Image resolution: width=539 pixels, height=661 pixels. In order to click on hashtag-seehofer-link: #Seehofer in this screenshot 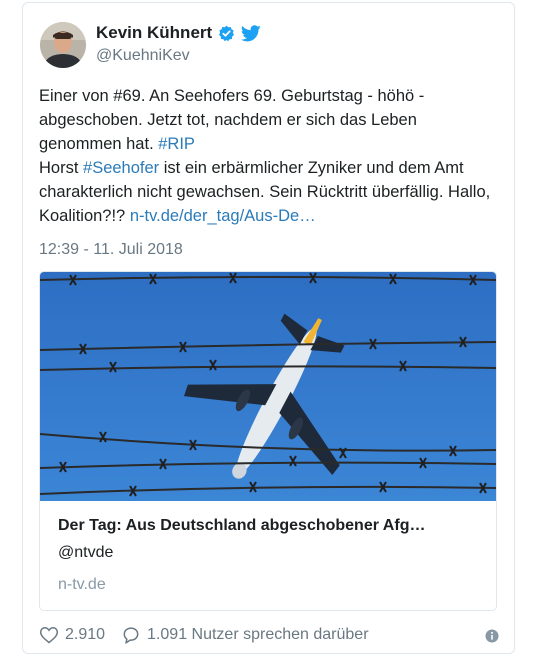, I will do `click(121, 168)`.